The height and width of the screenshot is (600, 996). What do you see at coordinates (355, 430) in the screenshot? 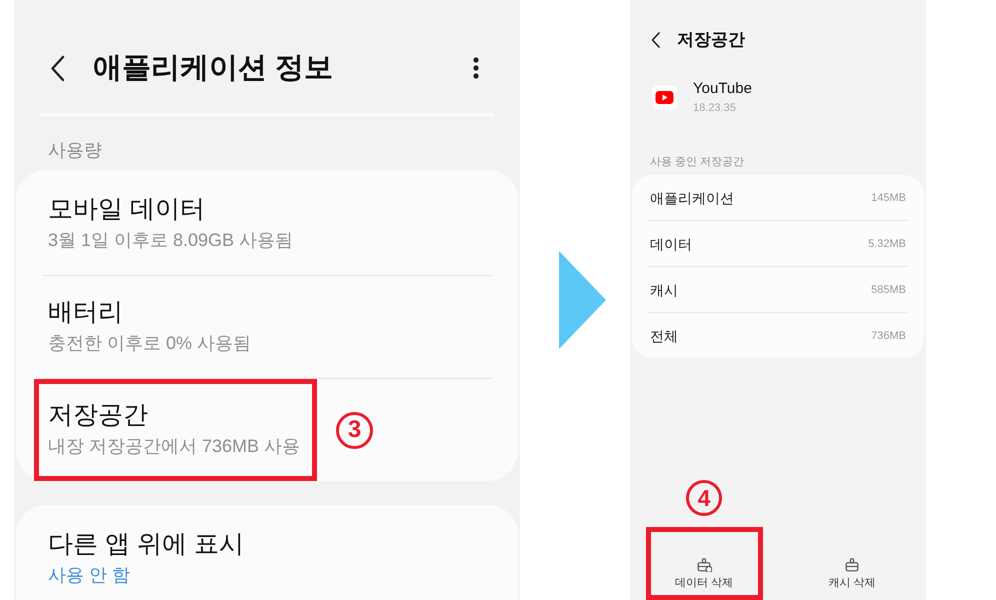
I see `step-number: 3` at bounding box center [355, 430].